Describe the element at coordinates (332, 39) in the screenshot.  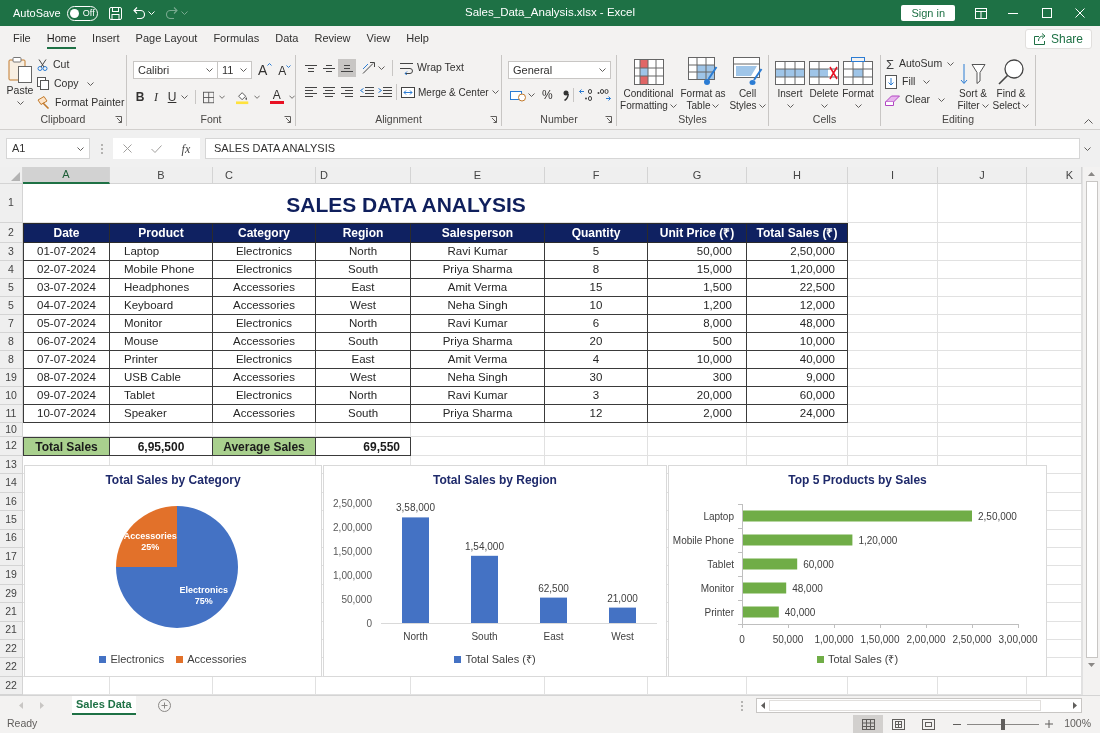
I see `menu-tab: Review` at that location.